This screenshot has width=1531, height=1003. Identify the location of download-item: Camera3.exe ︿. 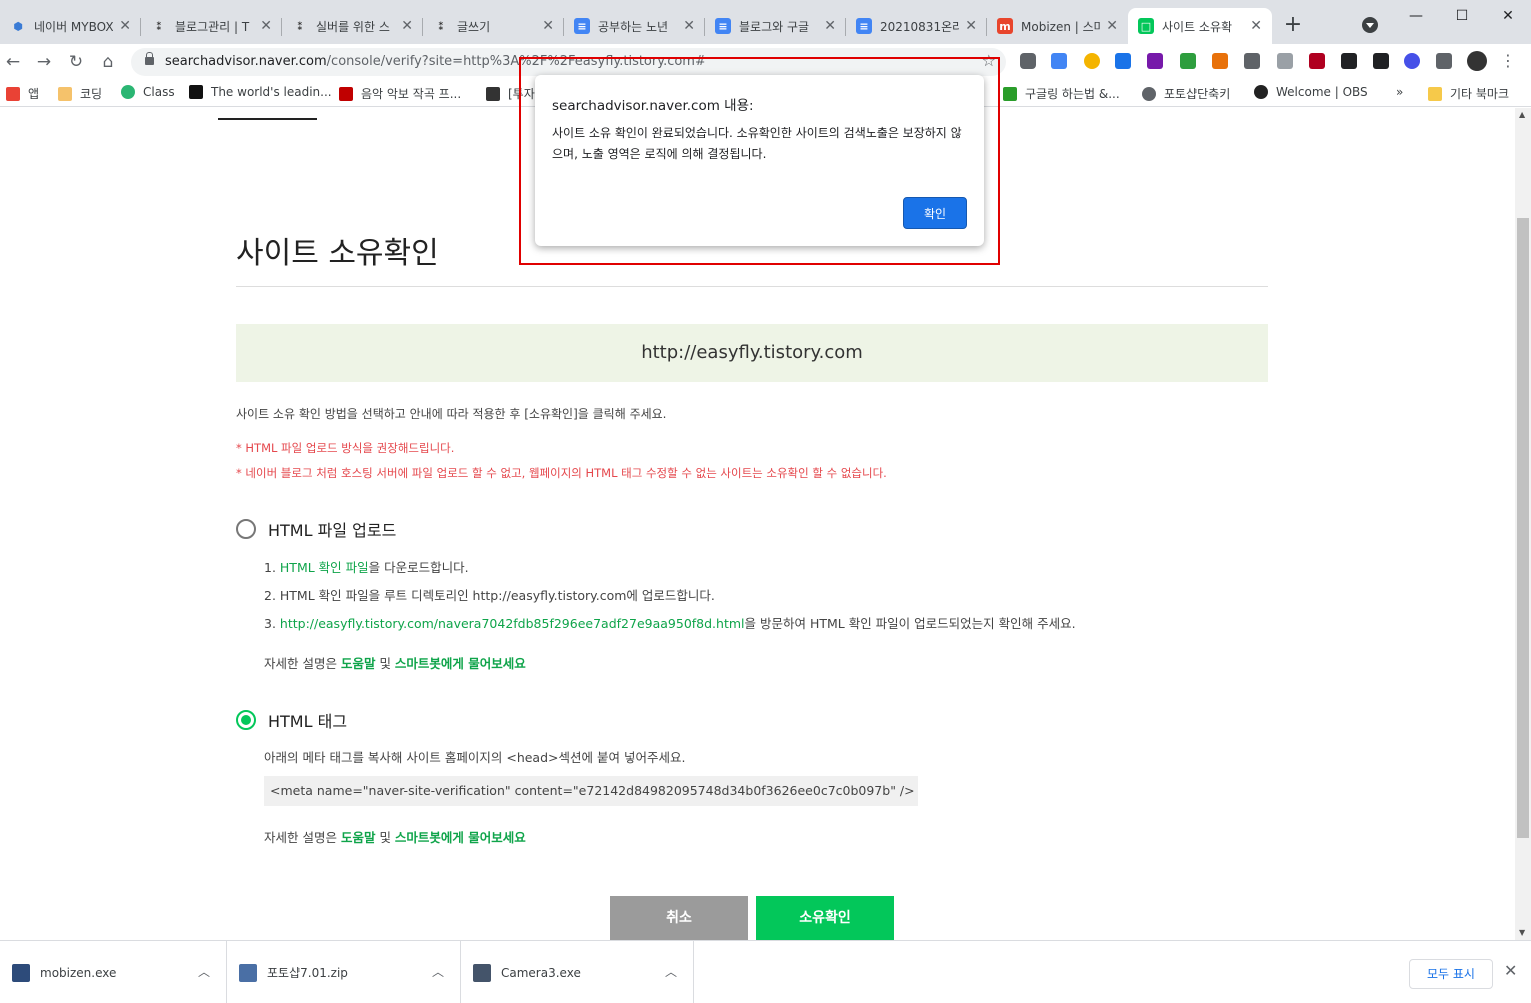
(577, 972).